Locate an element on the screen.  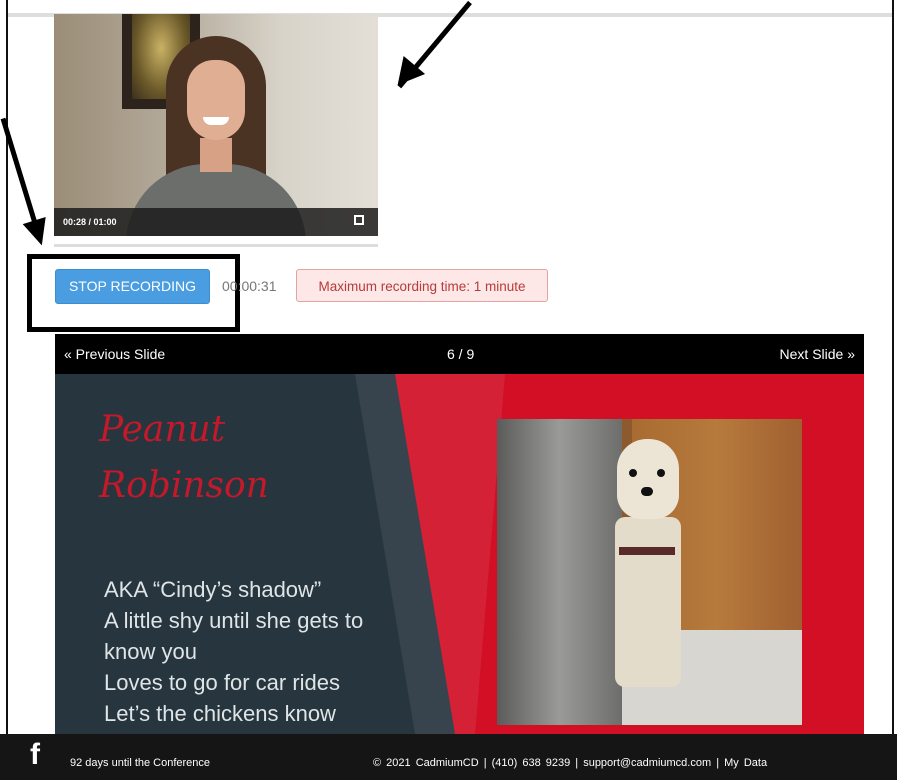
video-controls: 00:28 / 01:00 is located at coordinates (216, 222).